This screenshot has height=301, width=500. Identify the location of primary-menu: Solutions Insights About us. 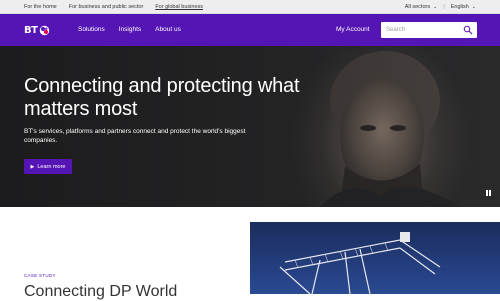
(129, 29).